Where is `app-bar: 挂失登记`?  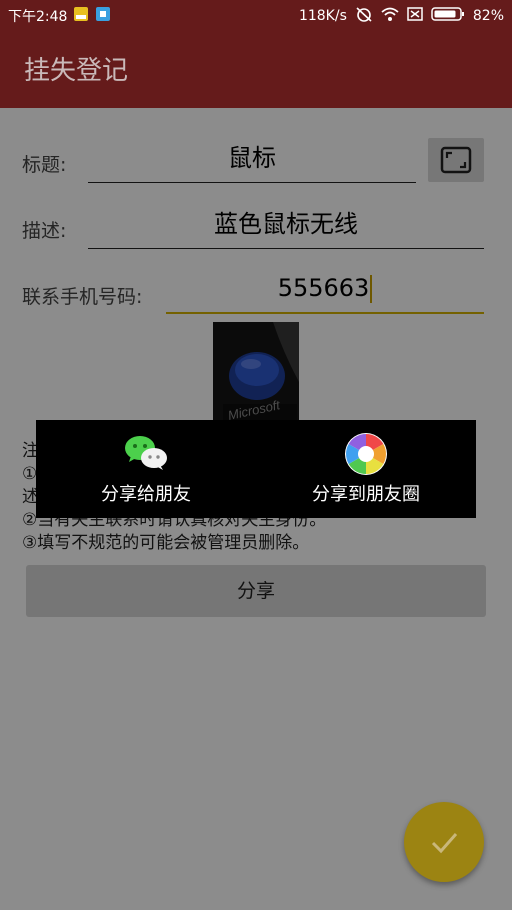 app-bar: 挂失登记 is located at coordinates (256, 68).